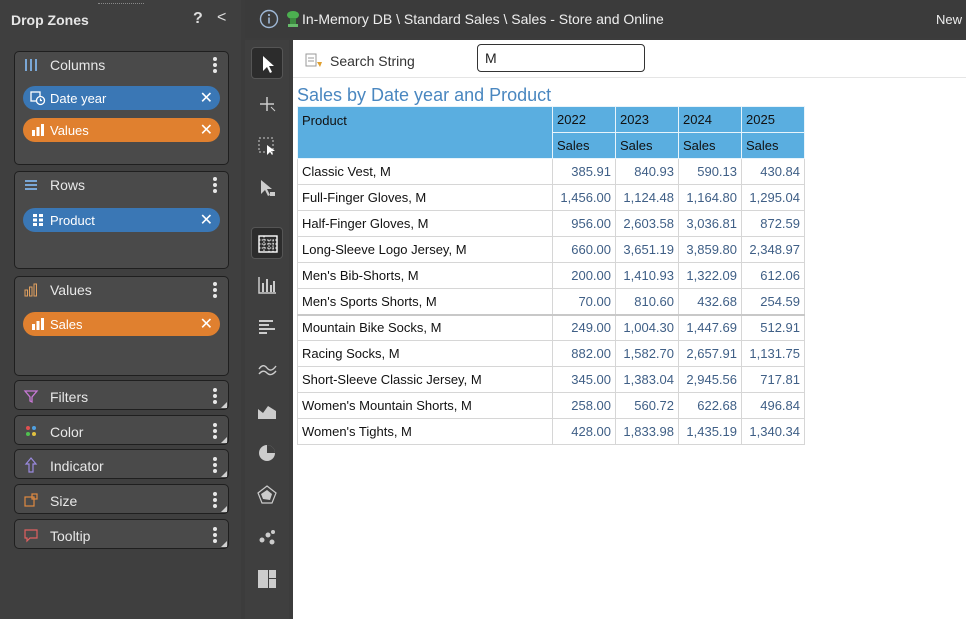  I want to click on sales-value-cell: 3,036.81, so click(710, 223).